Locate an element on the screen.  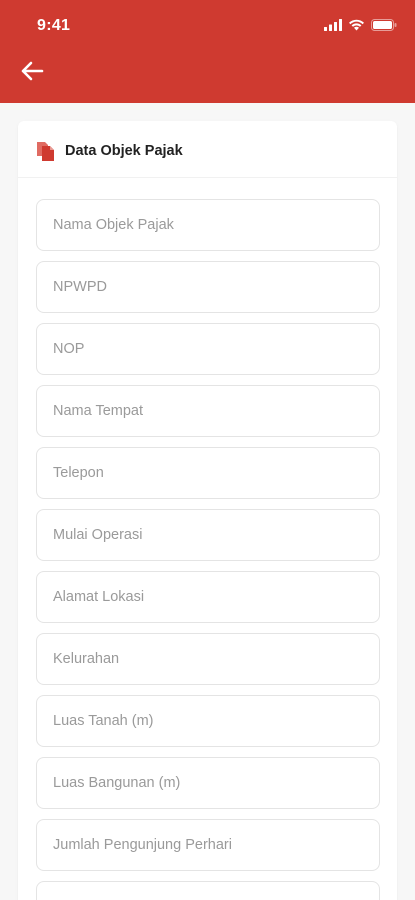
back-button is located at coordinates (32, 71).